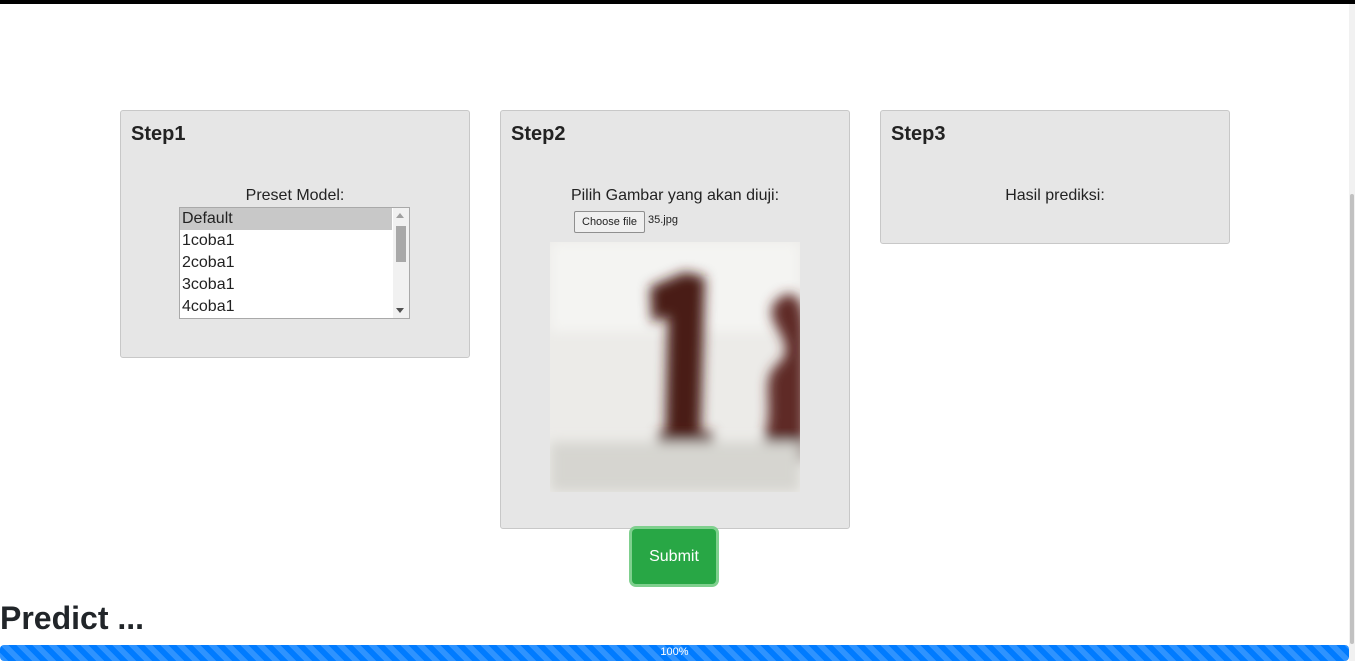 This screenshot has height=661, width=1355. Describe the element at coordinates (675, 195) in the screenshot. I see `choose-image-label: Pilih Gambar yang akan diuji:` at that location.